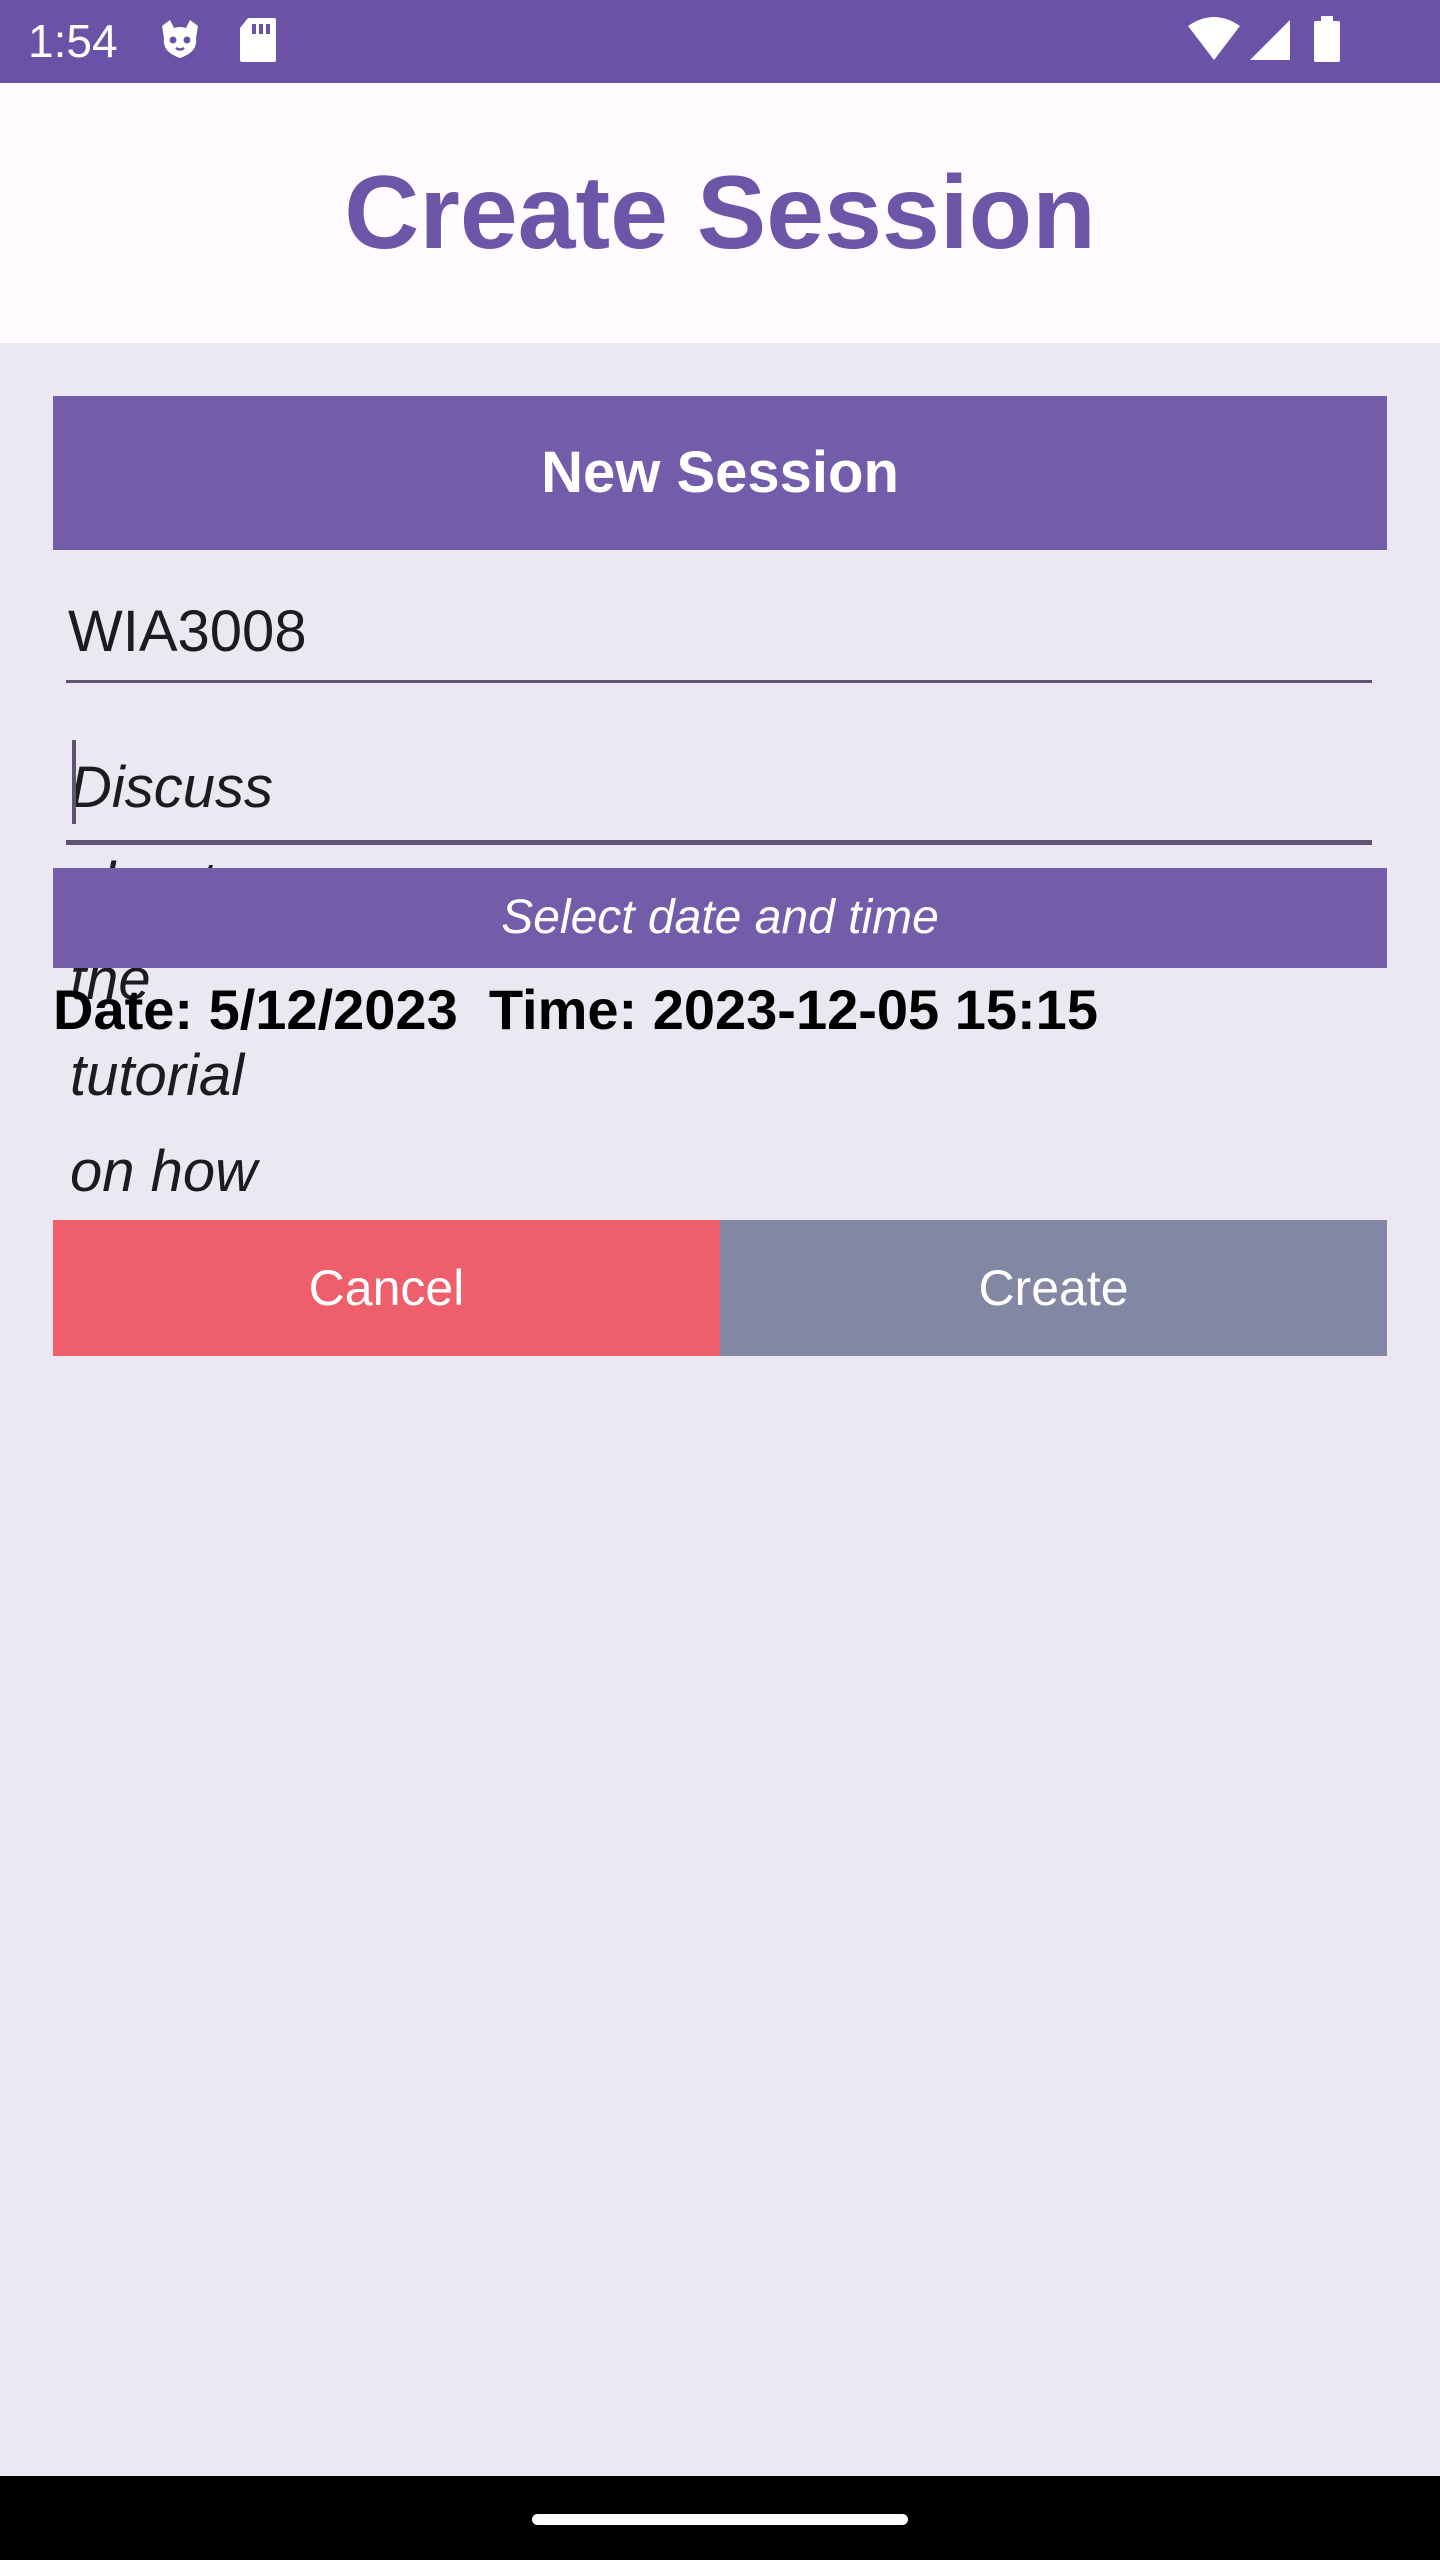 Image resolution: width=1440 pixels, height=2560 pixels. Describe the element at coordinates (187, 631) in the screenshot. I see `course-code-value: WIA3008` at that location.